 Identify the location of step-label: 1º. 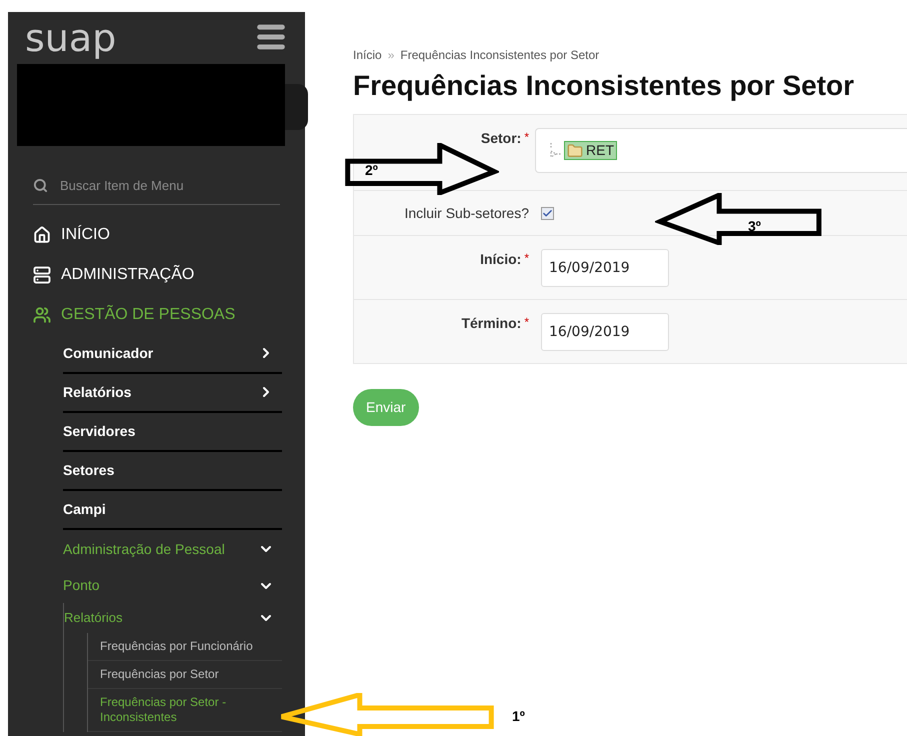
(518, 716).